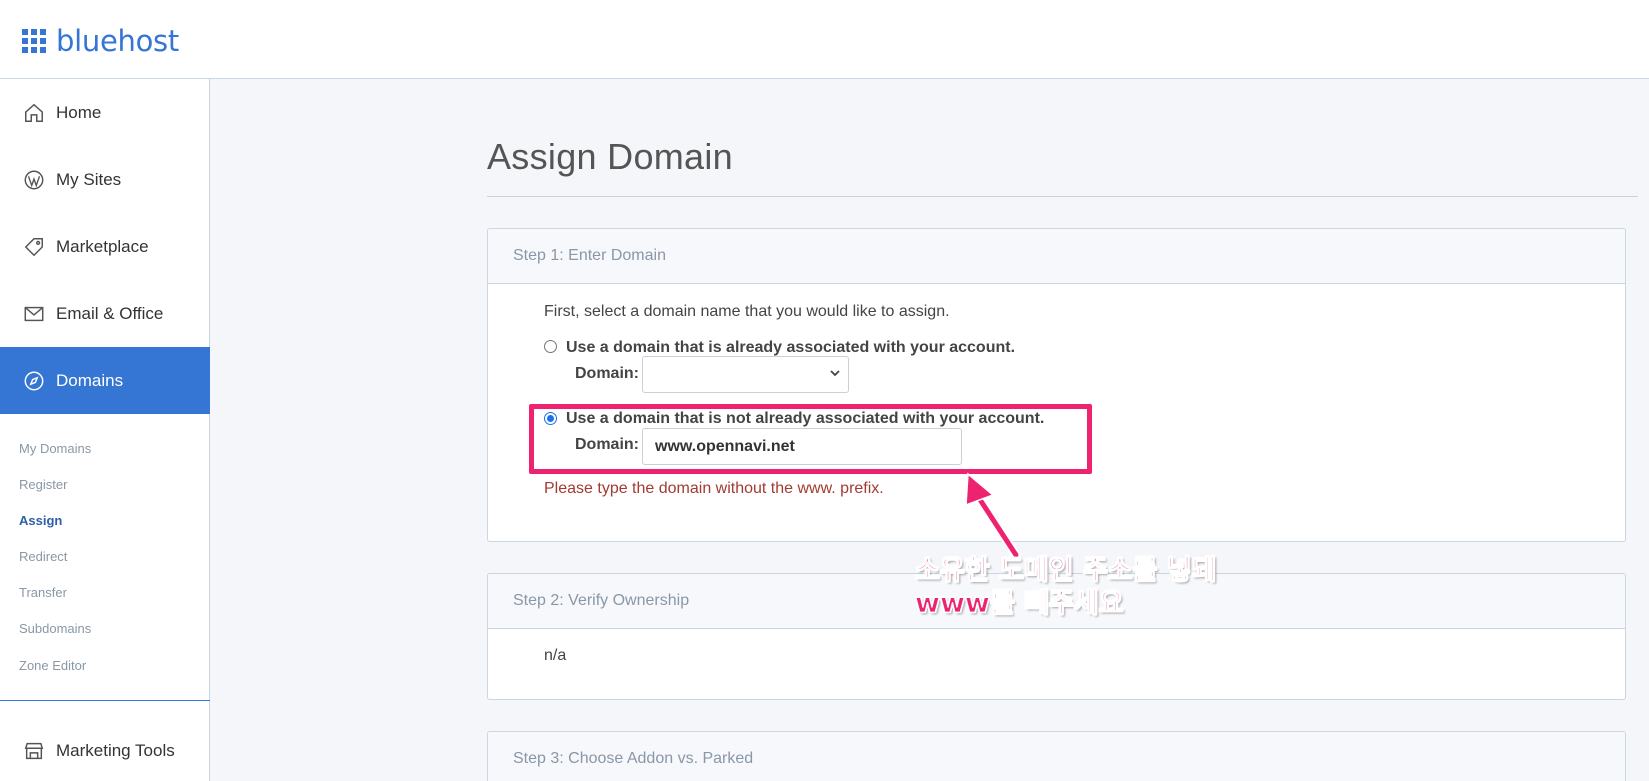 This screenshot has width=1649, height=781. Describe the element at coordinates (43, 592) in the screenshot. I see `subnav-transfer: Transfer` at that location.